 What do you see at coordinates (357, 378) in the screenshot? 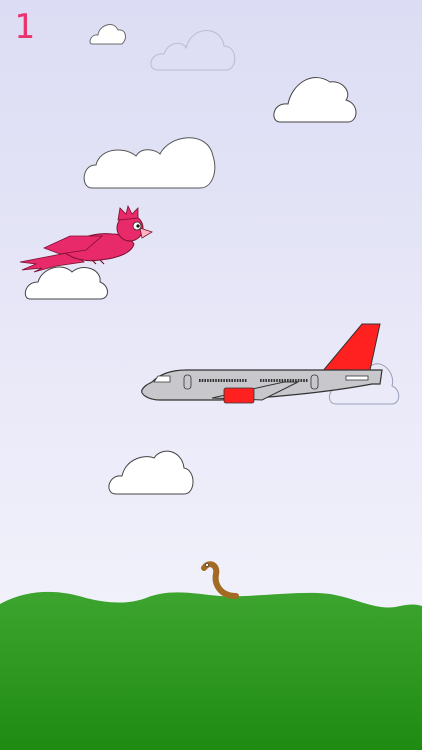
I see `airplane-stabilizer` at bounding box center [357, 378].